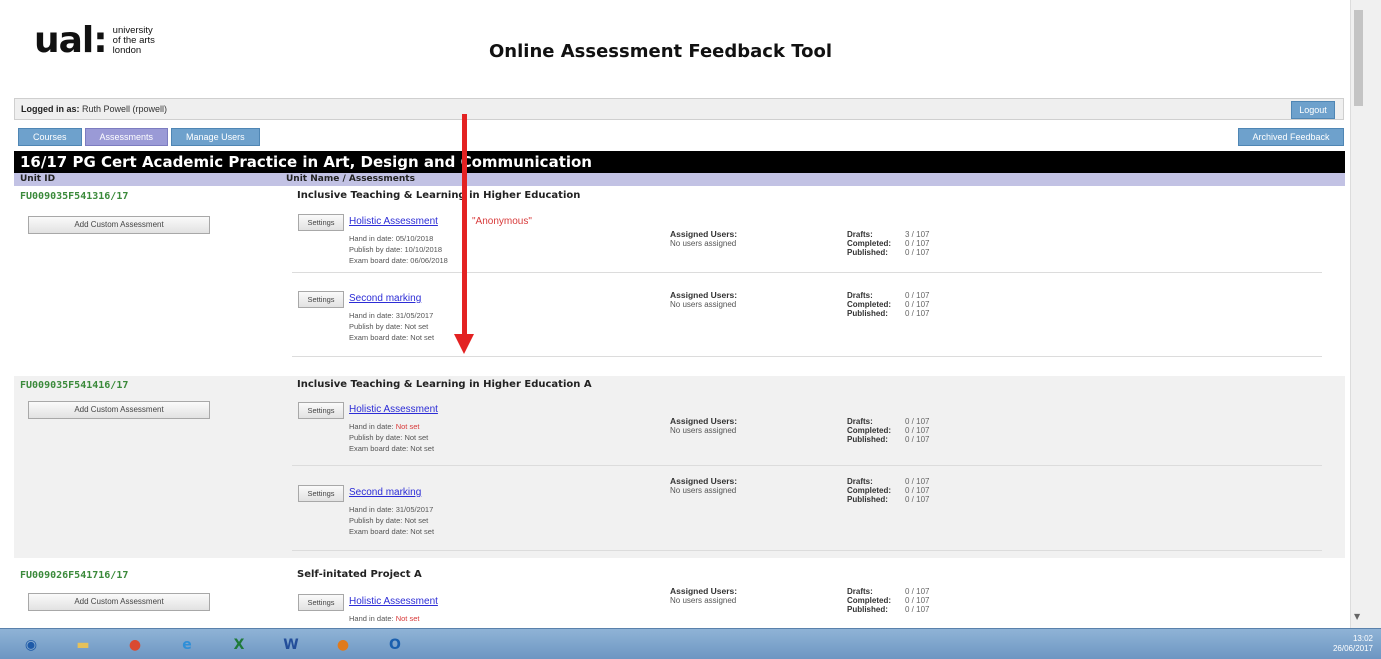 The image size is (1381, 659). Describe the element at coordinates (917, 313) in the screenshot. I see `published-value: 0 / 107` at that location.